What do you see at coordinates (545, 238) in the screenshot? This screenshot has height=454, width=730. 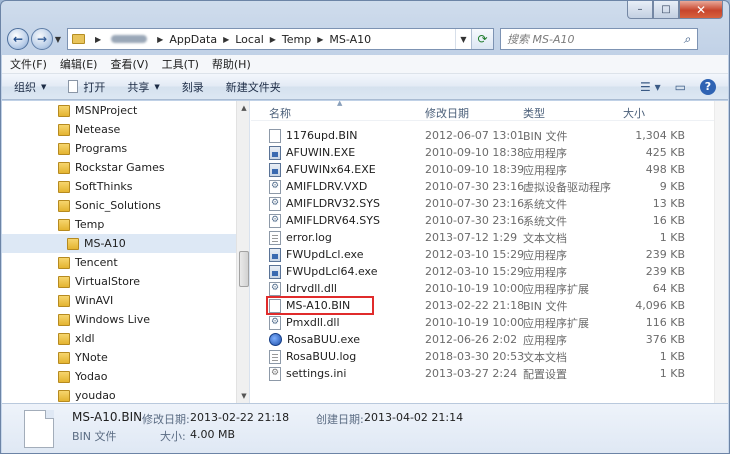 I see `file-type: 文本文档` at bounding box center [545, 238].